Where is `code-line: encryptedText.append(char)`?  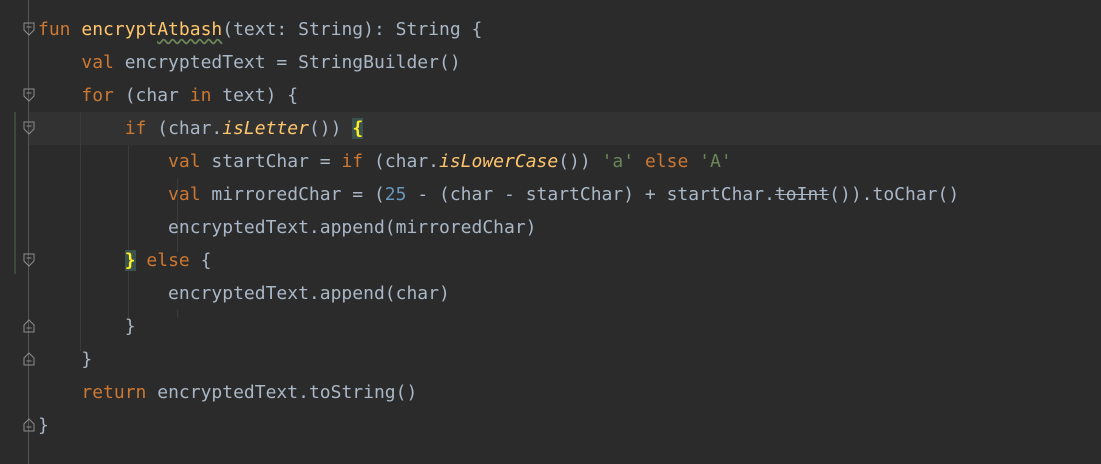
code-line: encryptedText.append(char) is located at coordinates (244, 293).